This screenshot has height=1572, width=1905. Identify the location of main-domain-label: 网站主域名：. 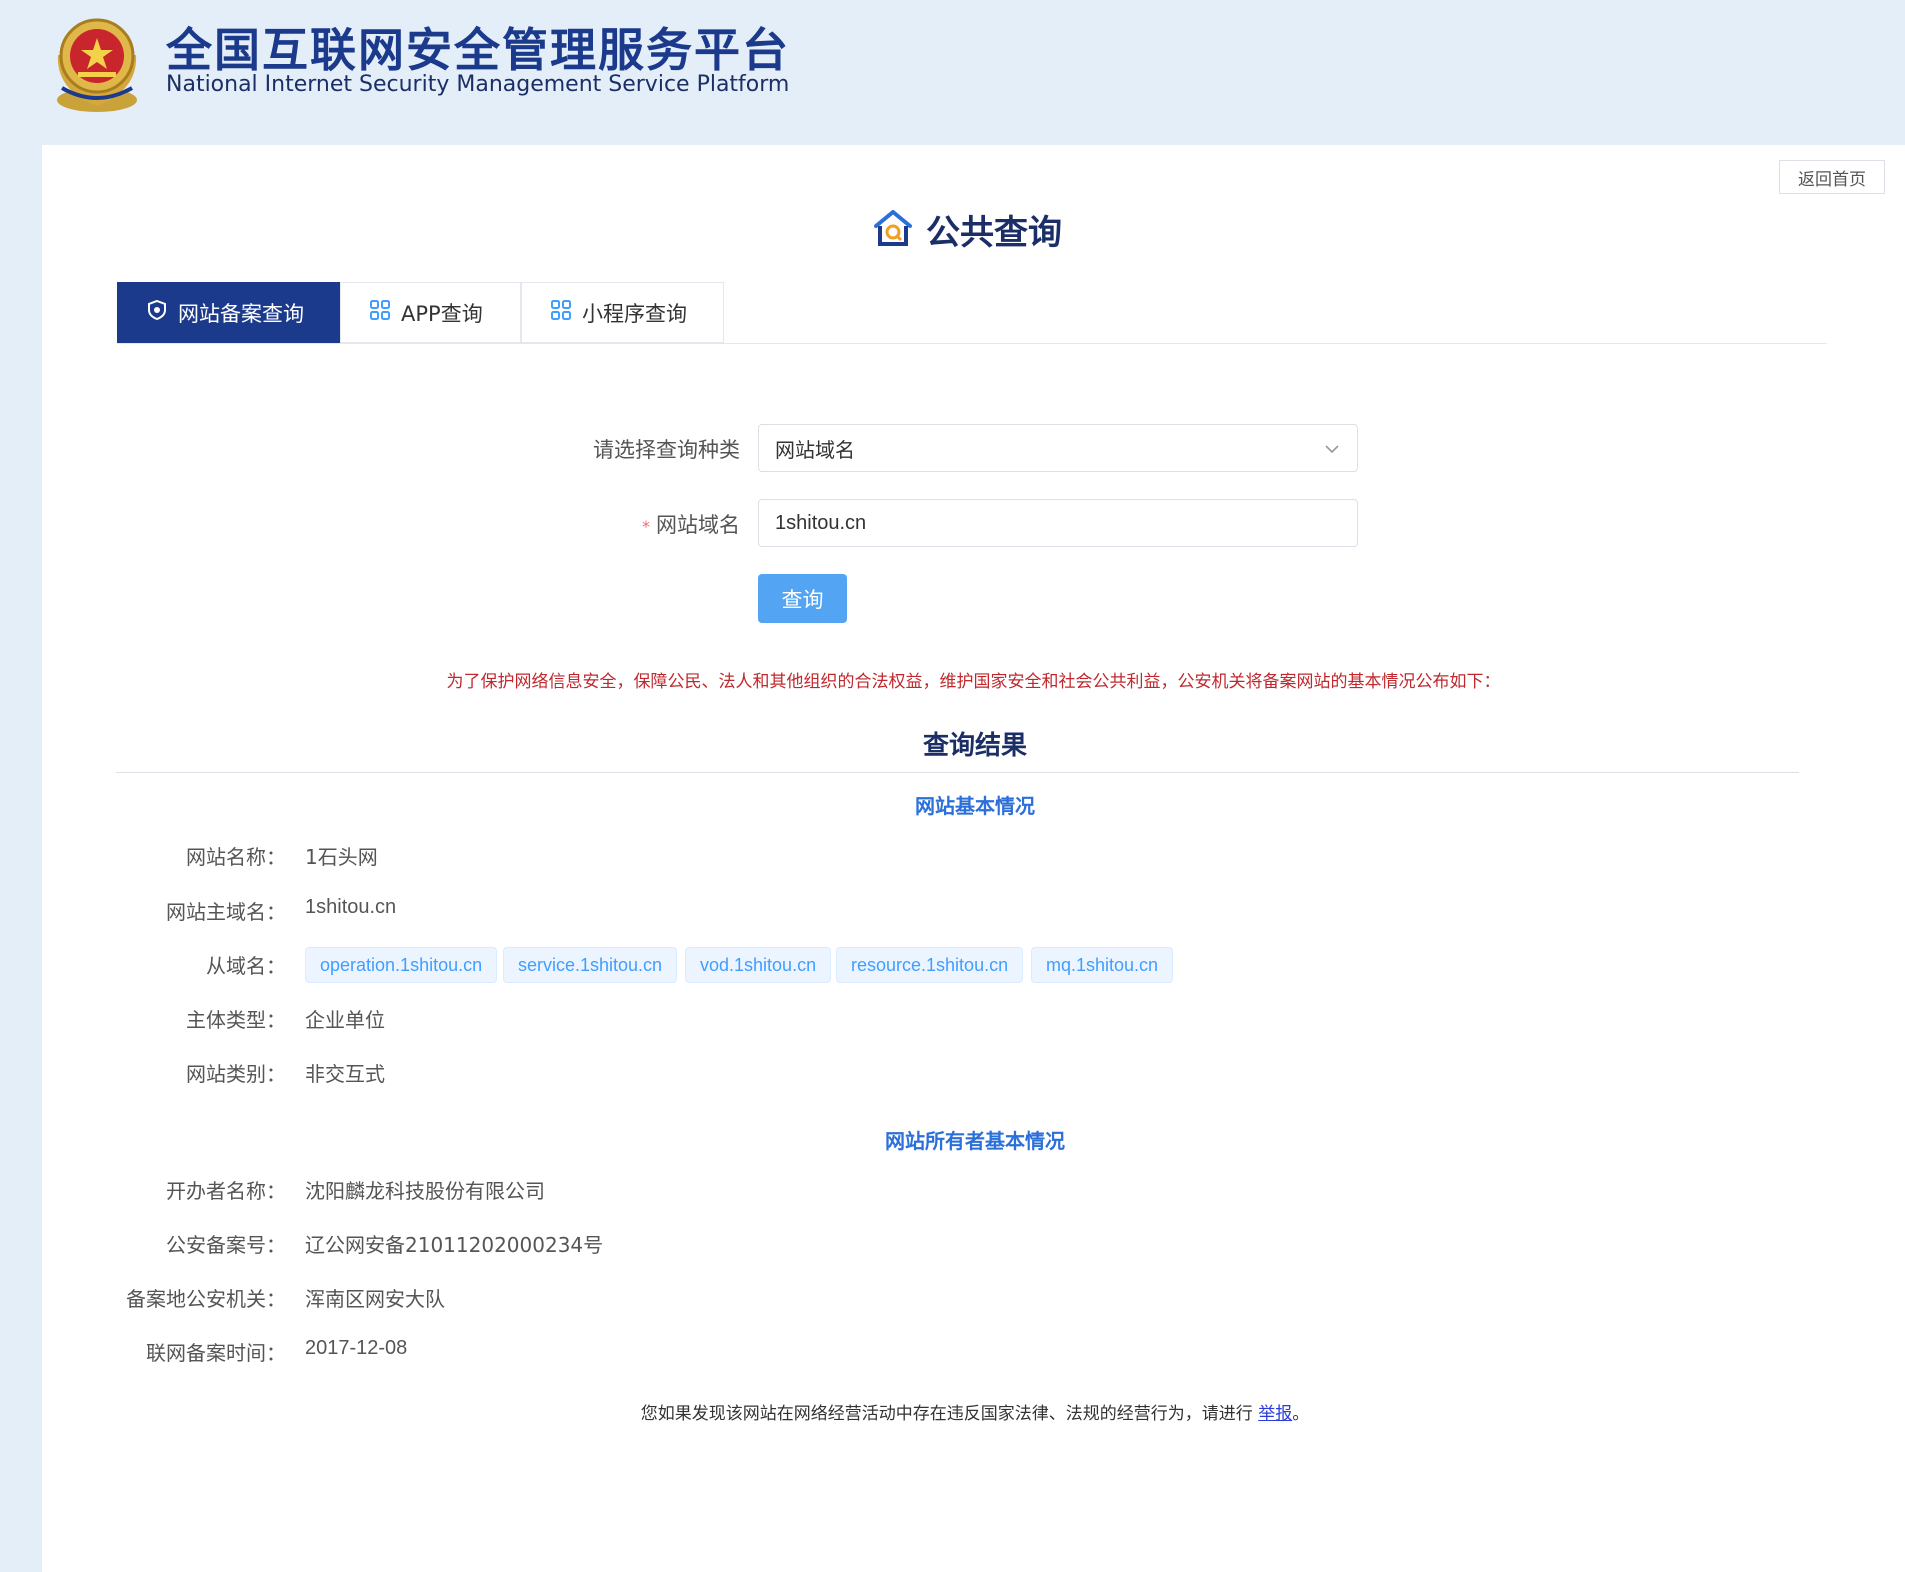
(226, 912).